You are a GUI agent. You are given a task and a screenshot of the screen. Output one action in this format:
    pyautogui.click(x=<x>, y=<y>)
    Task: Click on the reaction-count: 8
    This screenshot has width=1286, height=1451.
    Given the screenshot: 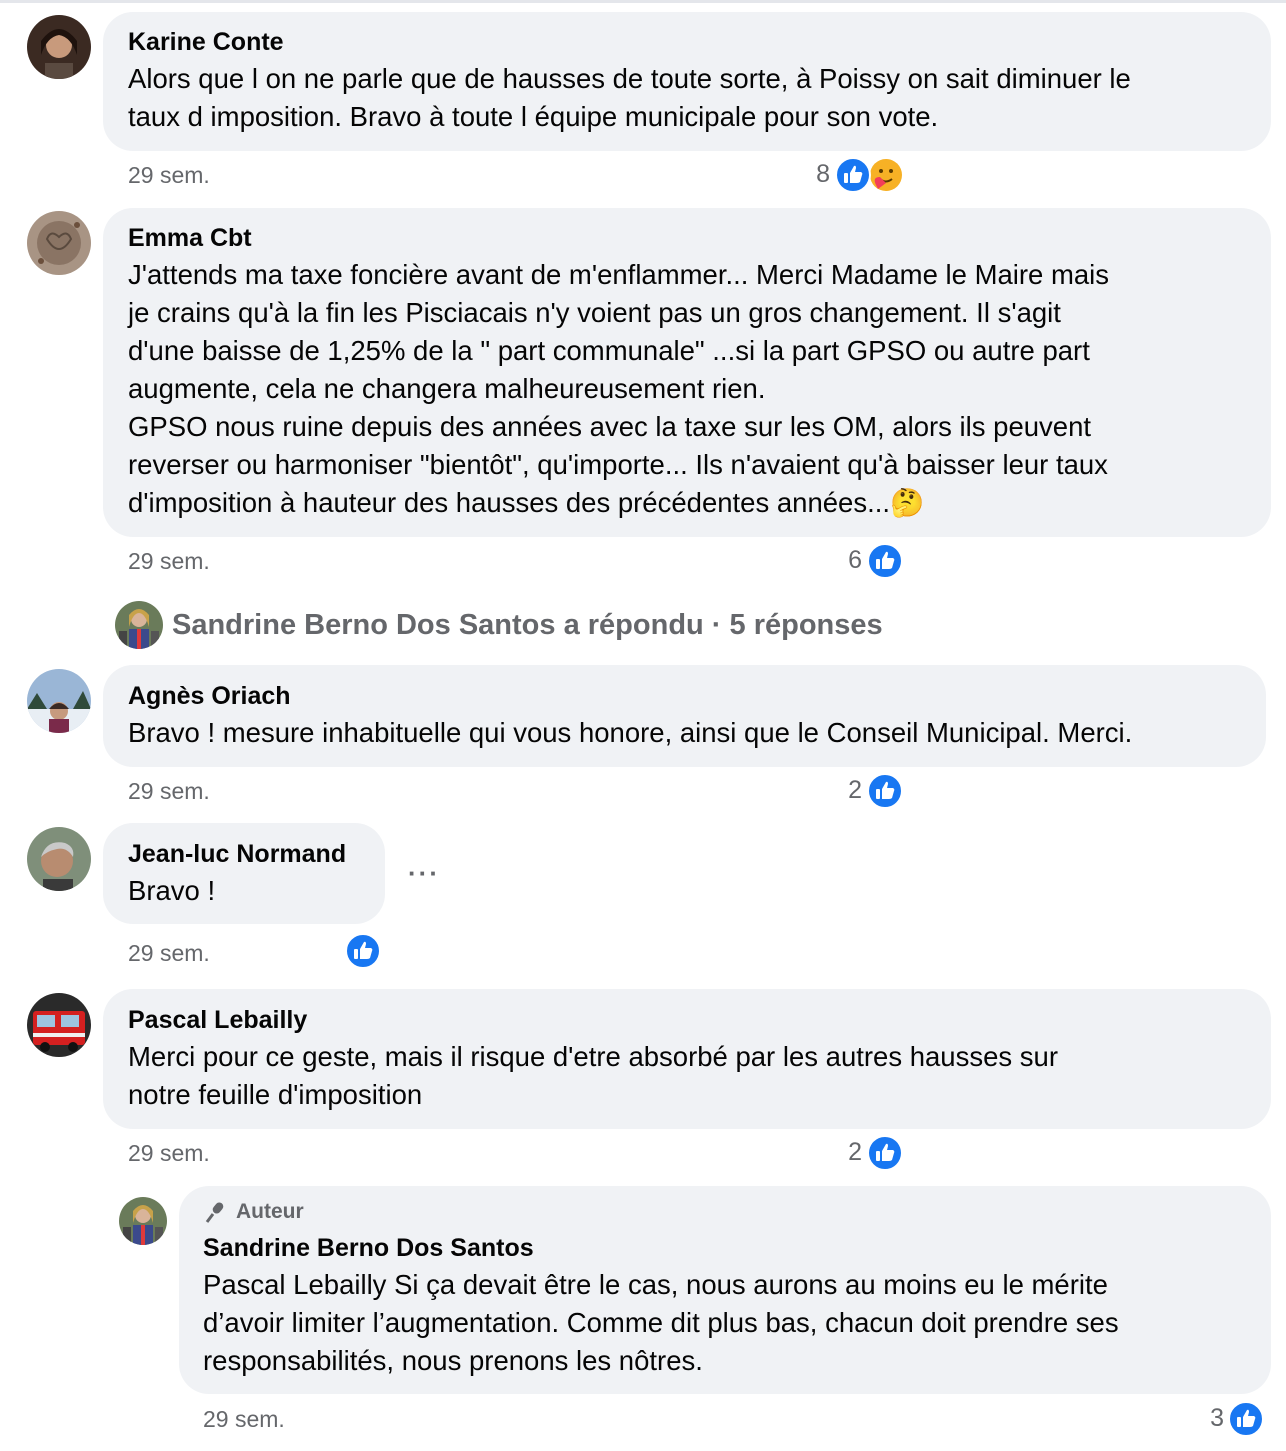 What is the action you would take?
    pyautogui.click(x=815, y=174)
    